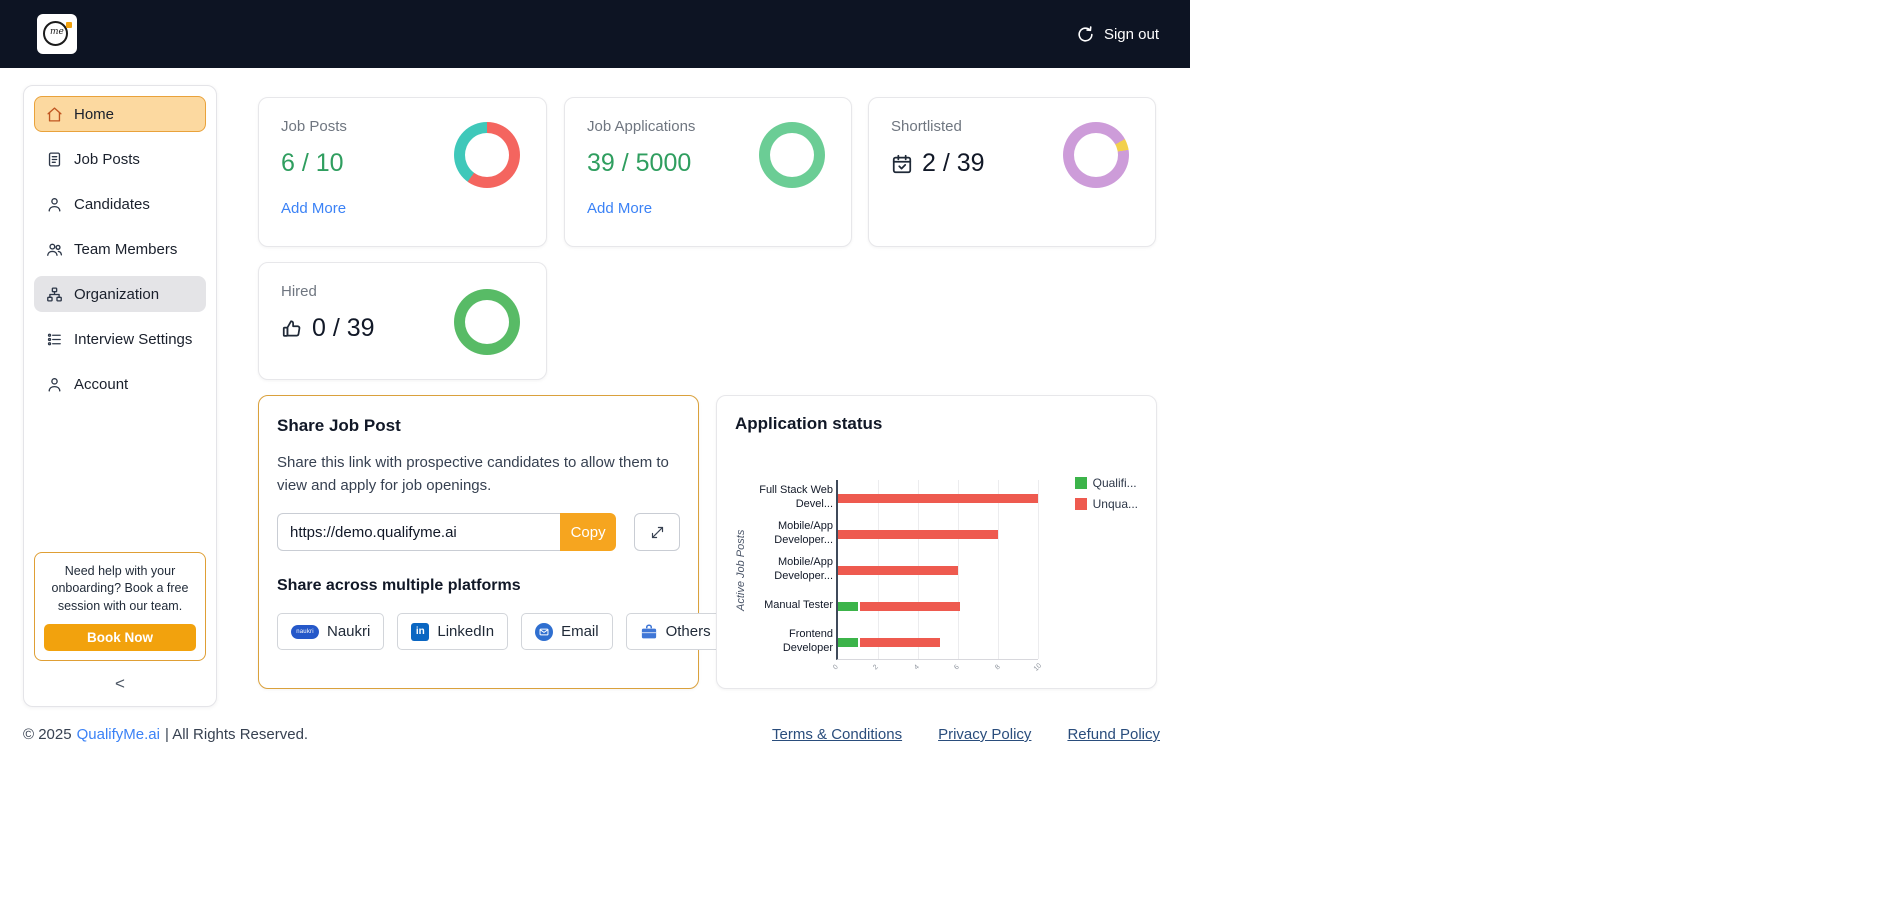  Describe the element at coordinates (595, 34) in the screenshot. I see `header: me Sign out` at that location.